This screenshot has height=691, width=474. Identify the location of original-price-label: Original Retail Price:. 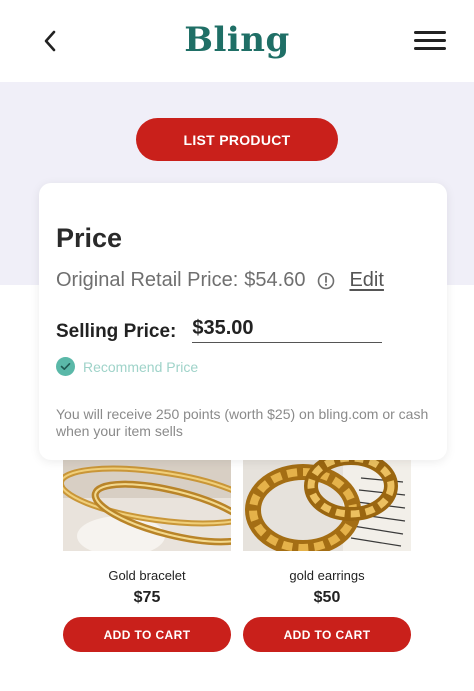
(147, 280).